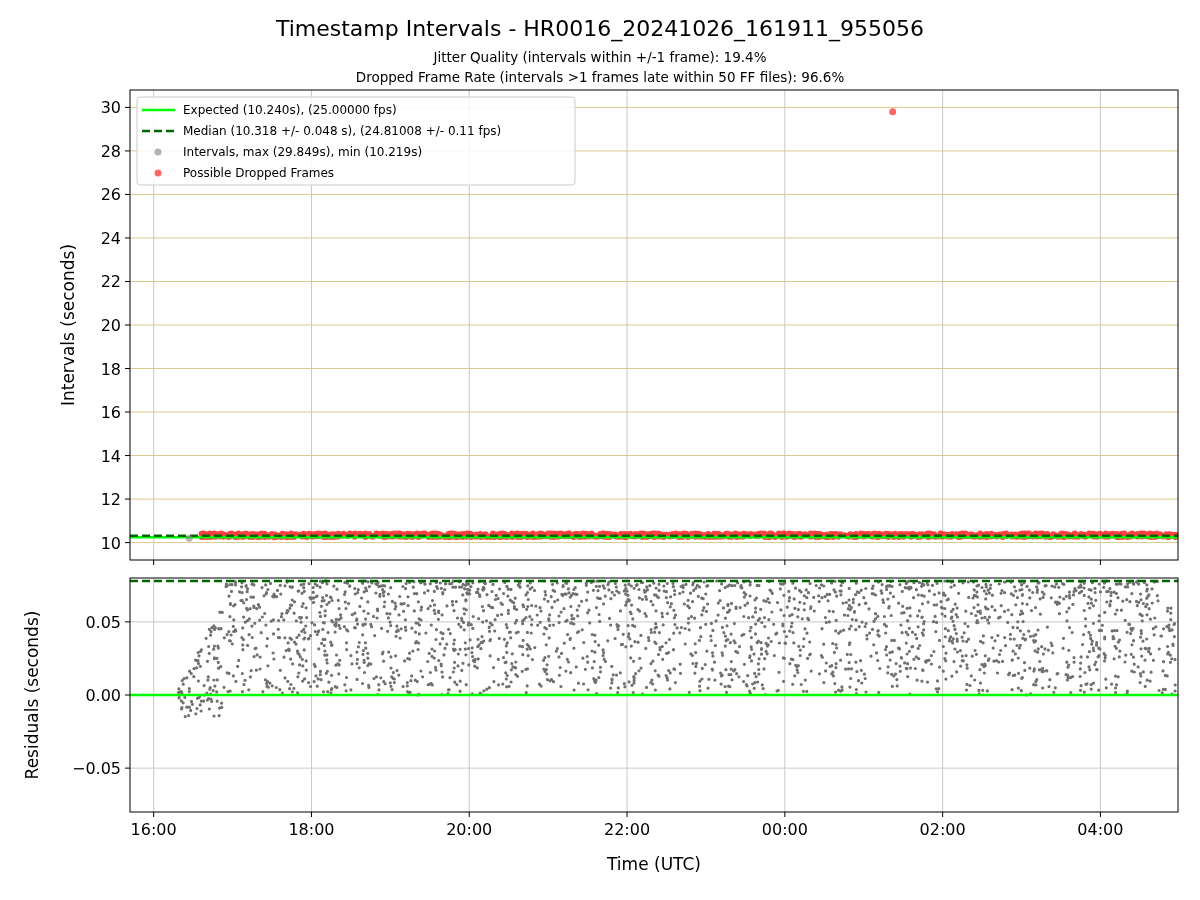  I want to click on y-tick-label: 20, so click(110, 325).